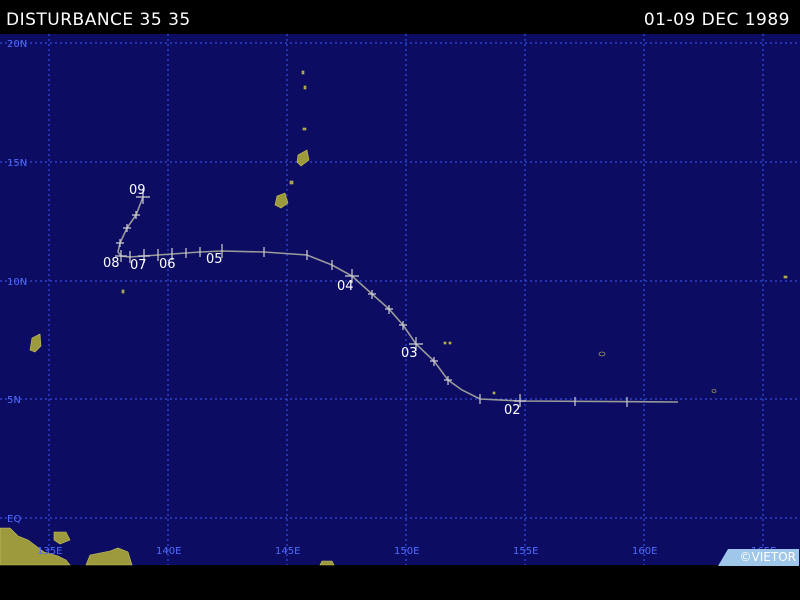  I want to click on land-island-f, so click(291, 182).